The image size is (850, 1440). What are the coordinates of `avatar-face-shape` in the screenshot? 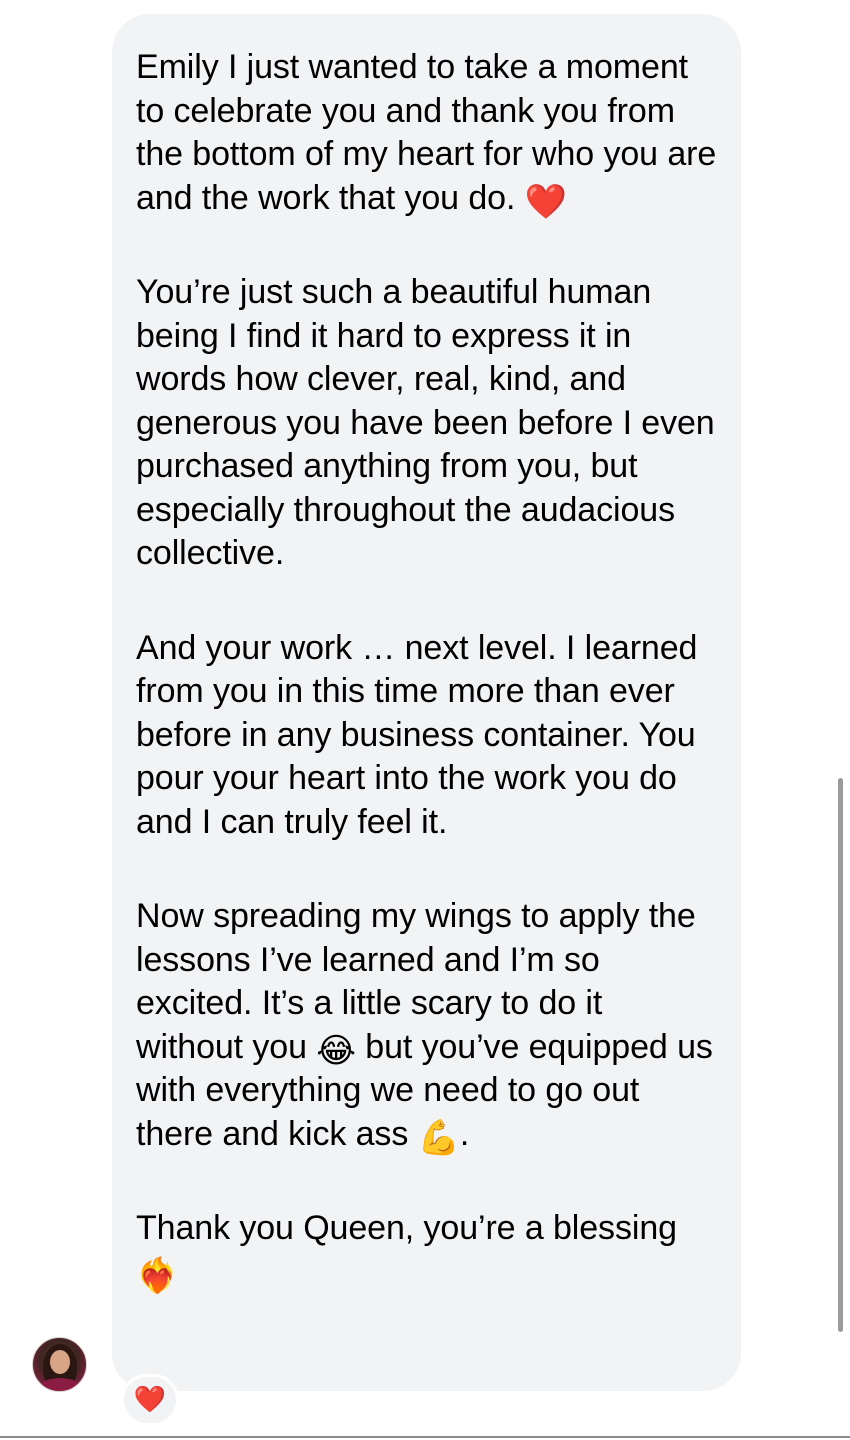 It's located at (60, 1362).